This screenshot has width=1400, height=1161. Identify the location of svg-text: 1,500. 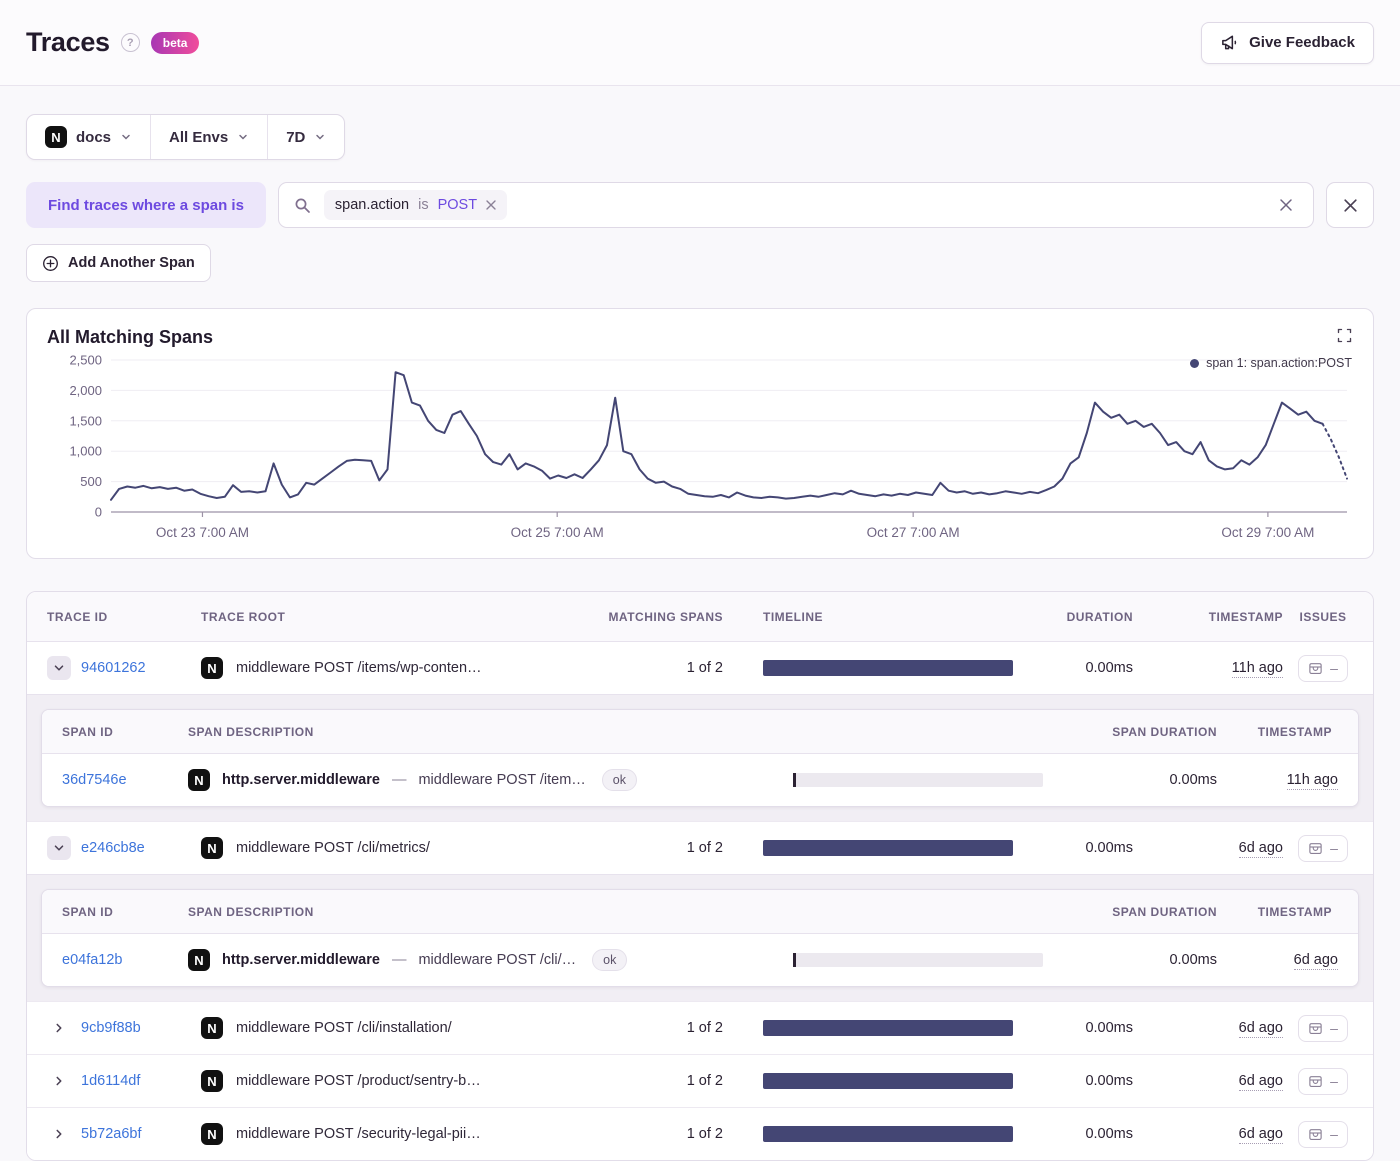
(85, 420).